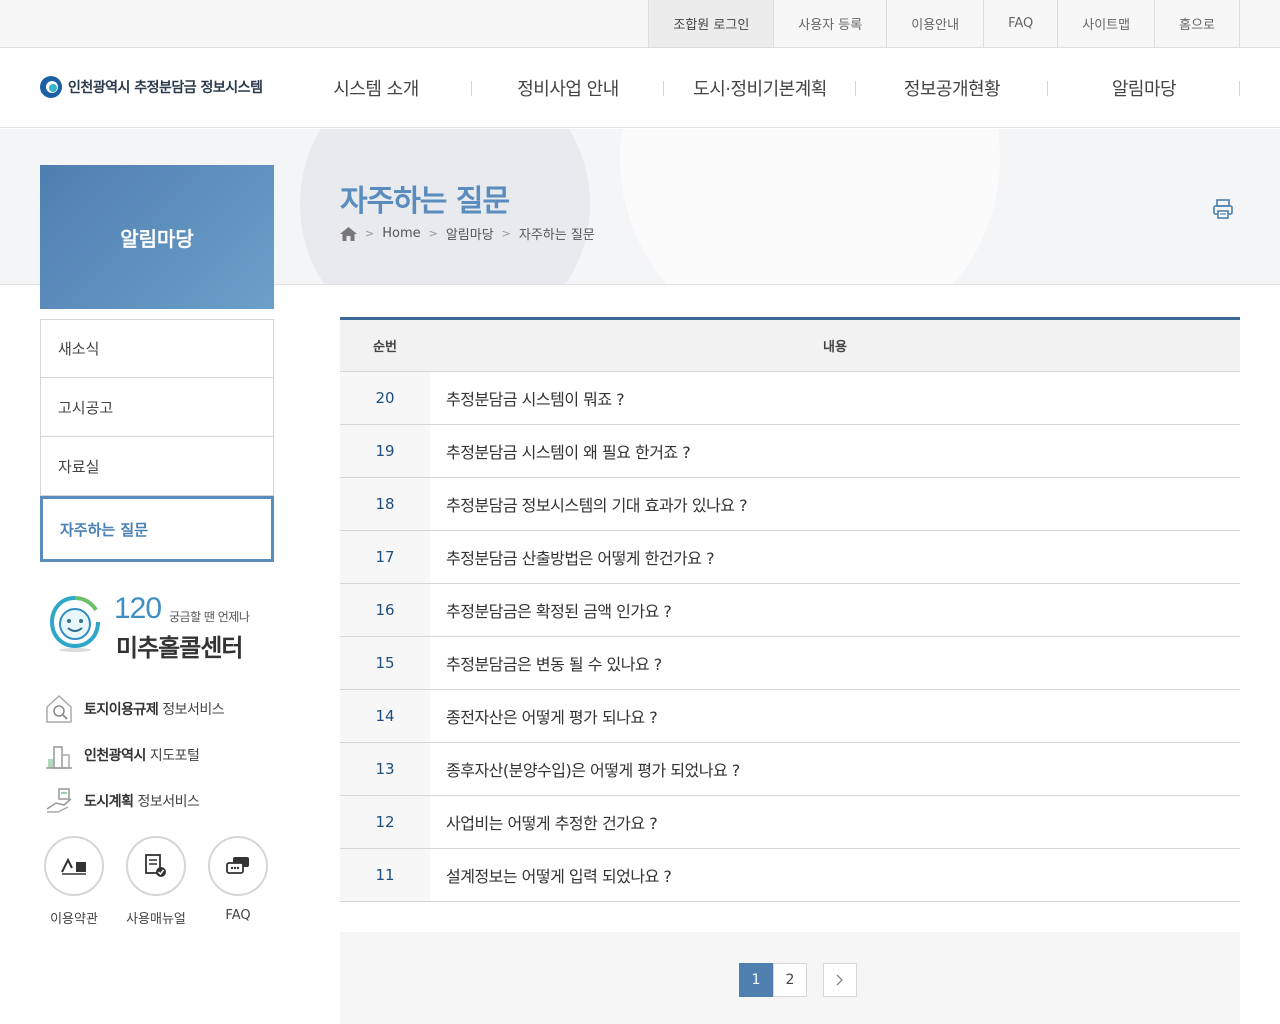 This screenshot has height=1024, width=1280. I want to click on quick-link-manual-label: 사용매뉴얼, so click(156, 919).